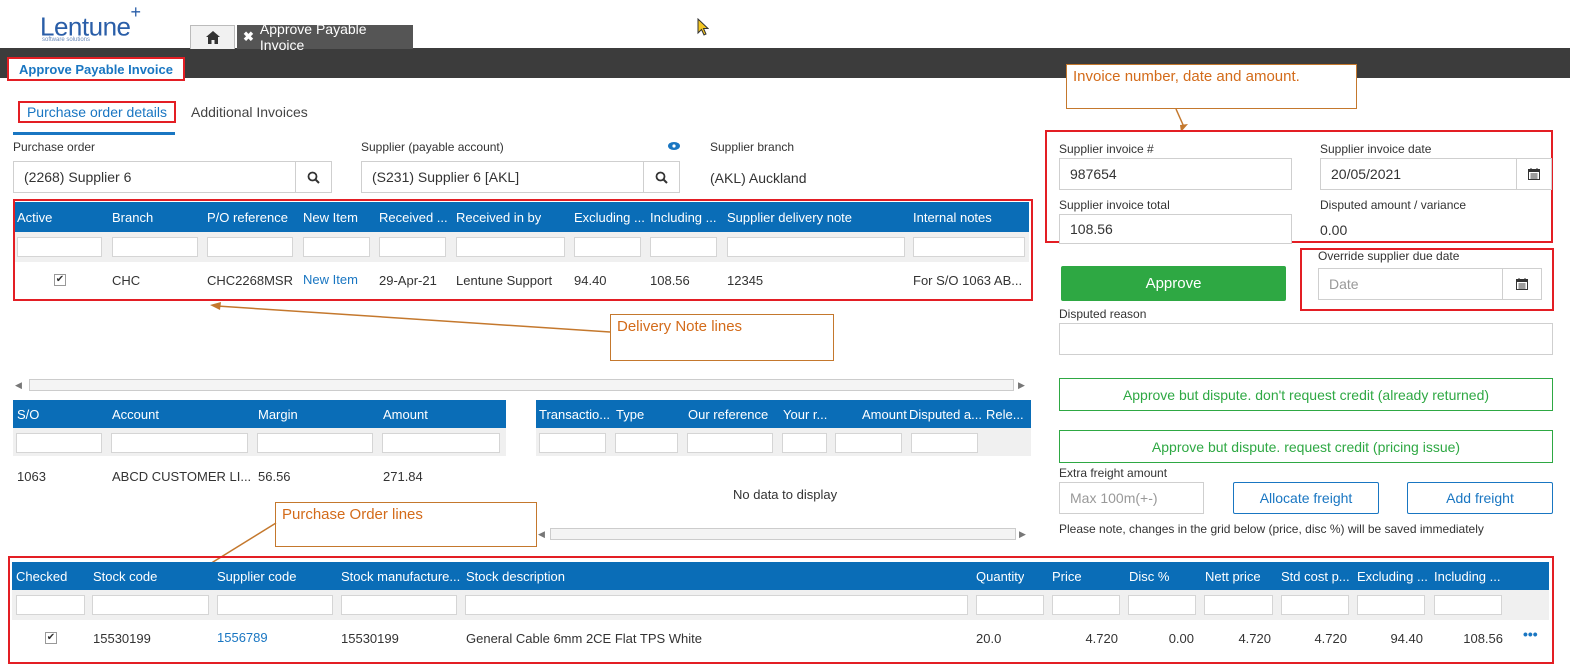 The height and width of the screenshot is (664, 1570). I want to click on col-po-reference: P/O reference, so click(247, 217).